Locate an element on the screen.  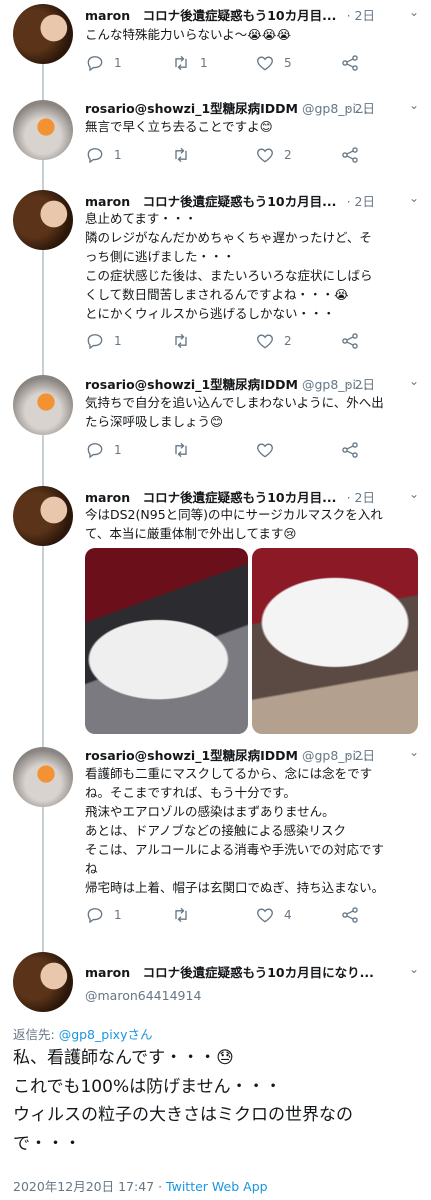
like-button: 4 is located at coordinates (273, 915).